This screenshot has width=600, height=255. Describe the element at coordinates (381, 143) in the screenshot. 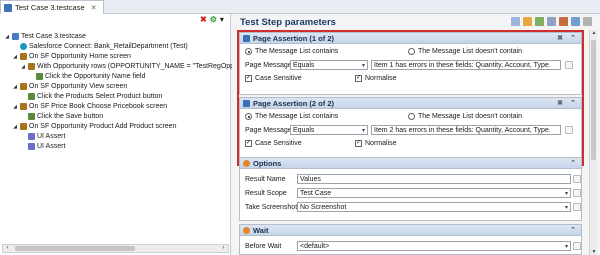

I see `normalise-label: Normalise` at that location.